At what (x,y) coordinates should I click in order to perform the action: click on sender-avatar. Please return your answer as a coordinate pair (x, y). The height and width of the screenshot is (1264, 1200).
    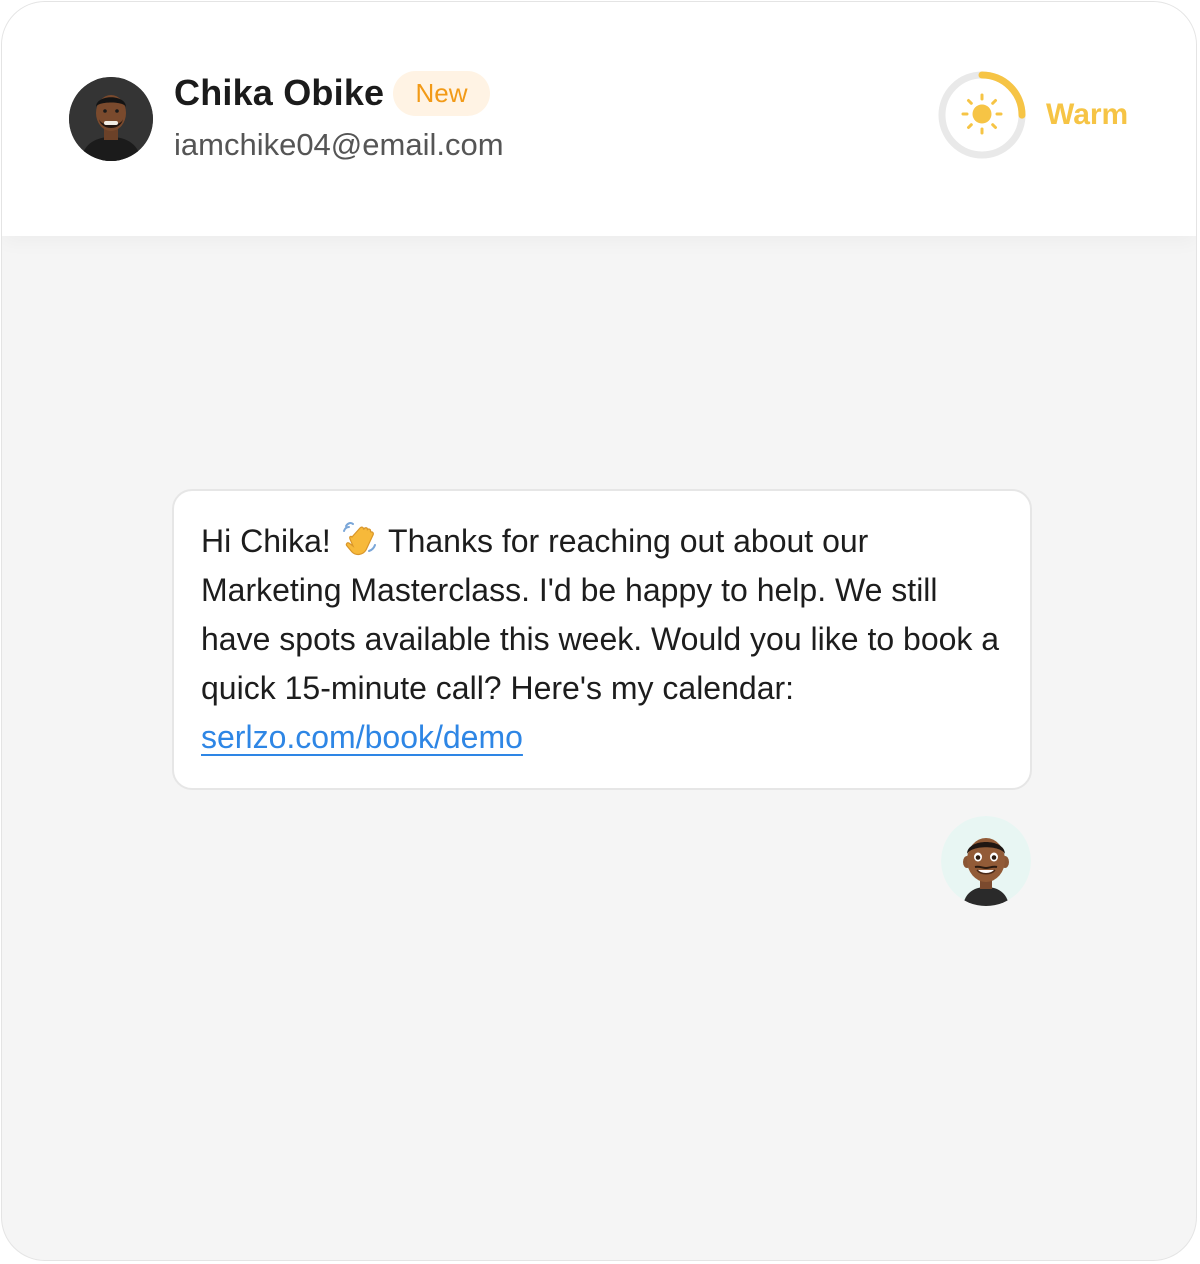
    Looking at the image, I should click on (986, 861).